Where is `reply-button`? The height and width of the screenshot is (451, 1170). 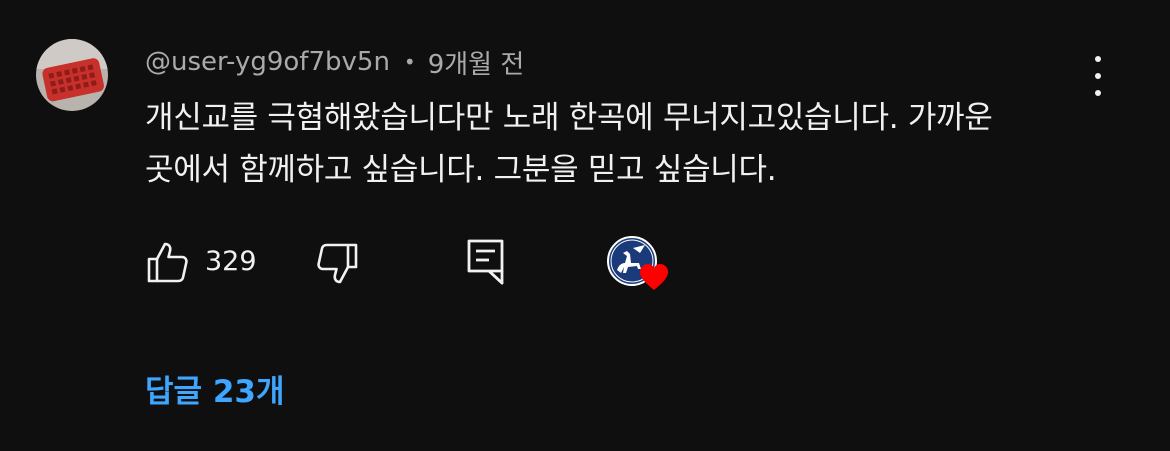
reply-button is located at coordinates (486, 262).